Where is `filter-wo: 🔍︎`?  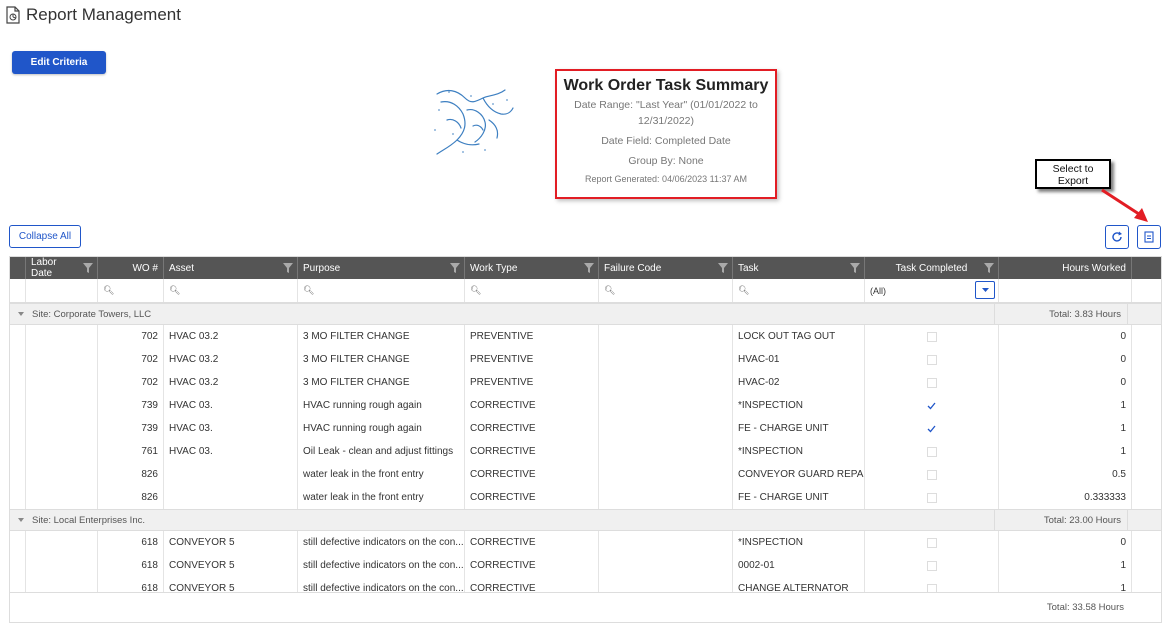
filter-wo: 🔍︎ is located at coordinates (131, 290).